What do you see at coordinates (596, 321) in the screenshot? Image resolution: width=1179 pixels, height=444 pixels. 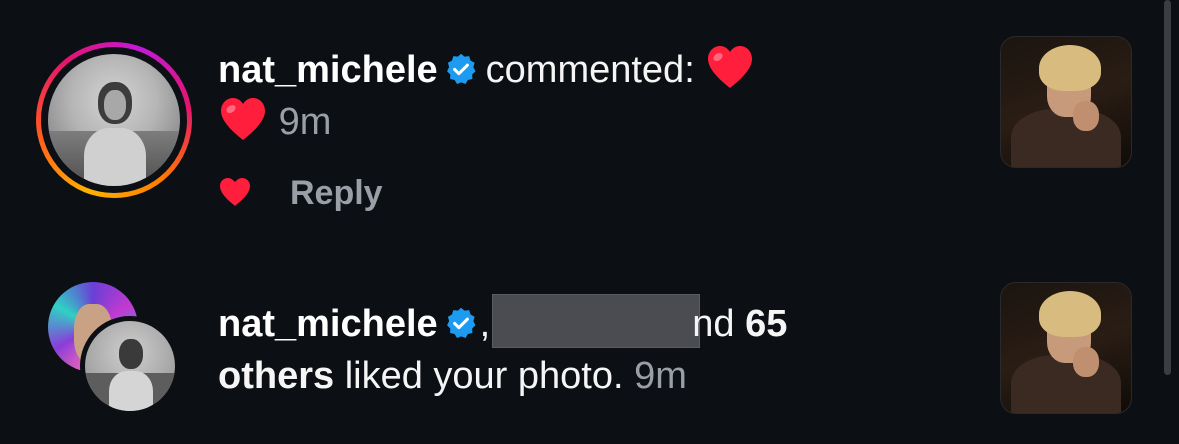 I see `redacted-block` at bounding box center [596, 321].